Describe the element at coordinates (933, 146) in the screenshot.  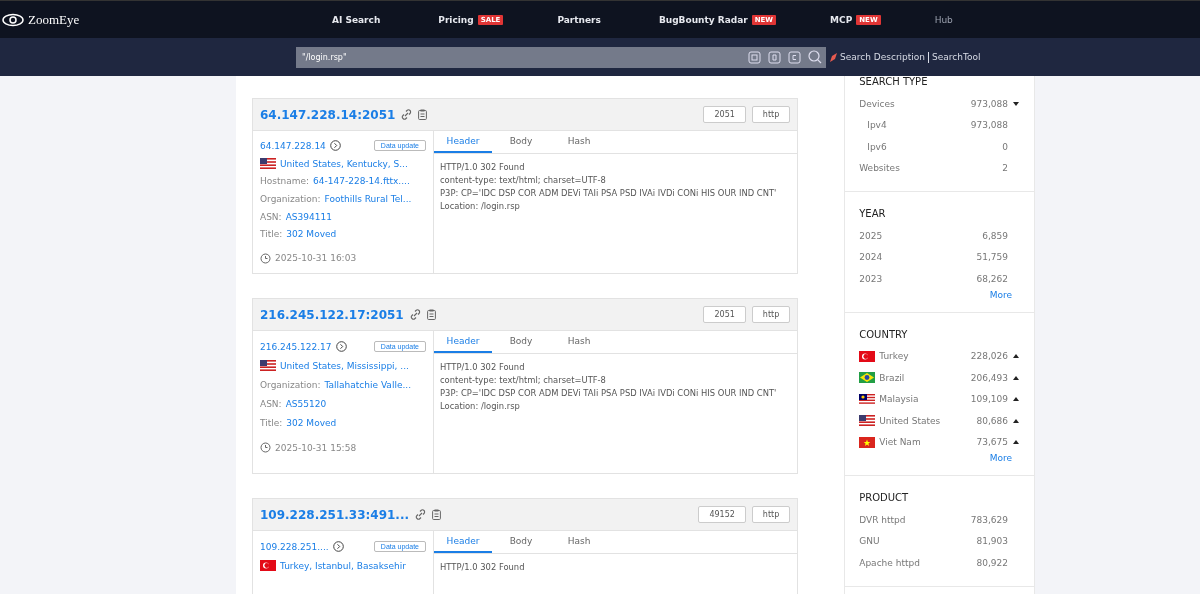
I see `facet-label: Ipv6` at that location.